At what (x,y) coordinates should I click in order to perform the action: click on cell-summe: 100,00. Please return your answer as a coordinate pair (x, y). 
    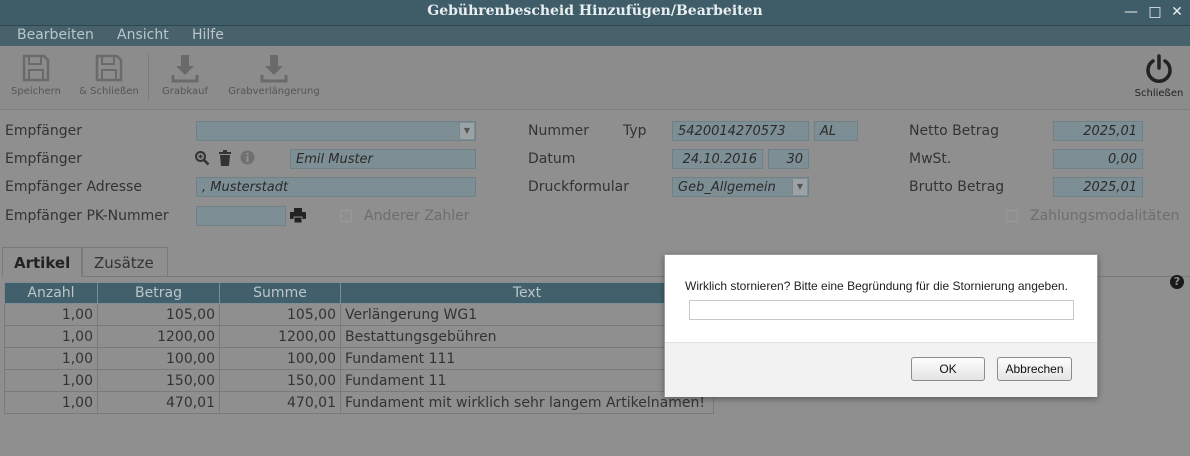
    Looking at the image, I should click on (280, 358).